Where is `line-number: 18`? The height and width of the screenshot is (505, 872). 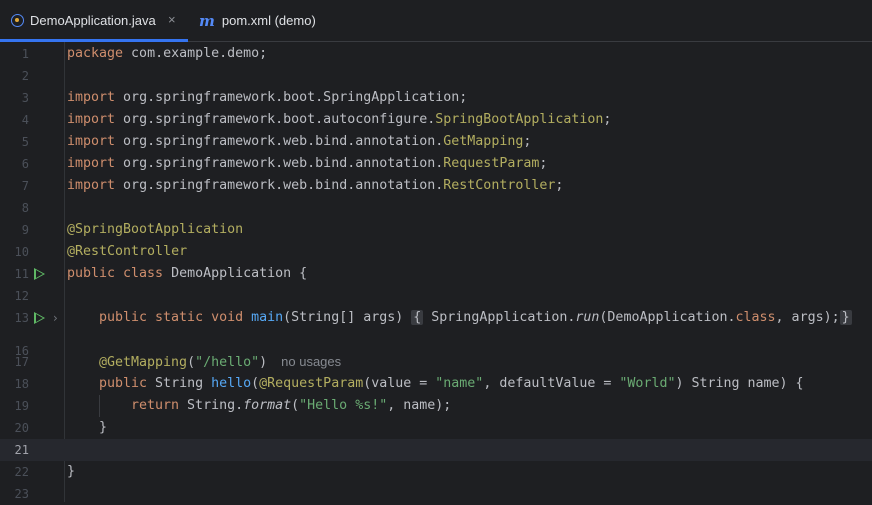
line-number: 18 is located at coordinates (21, 384).